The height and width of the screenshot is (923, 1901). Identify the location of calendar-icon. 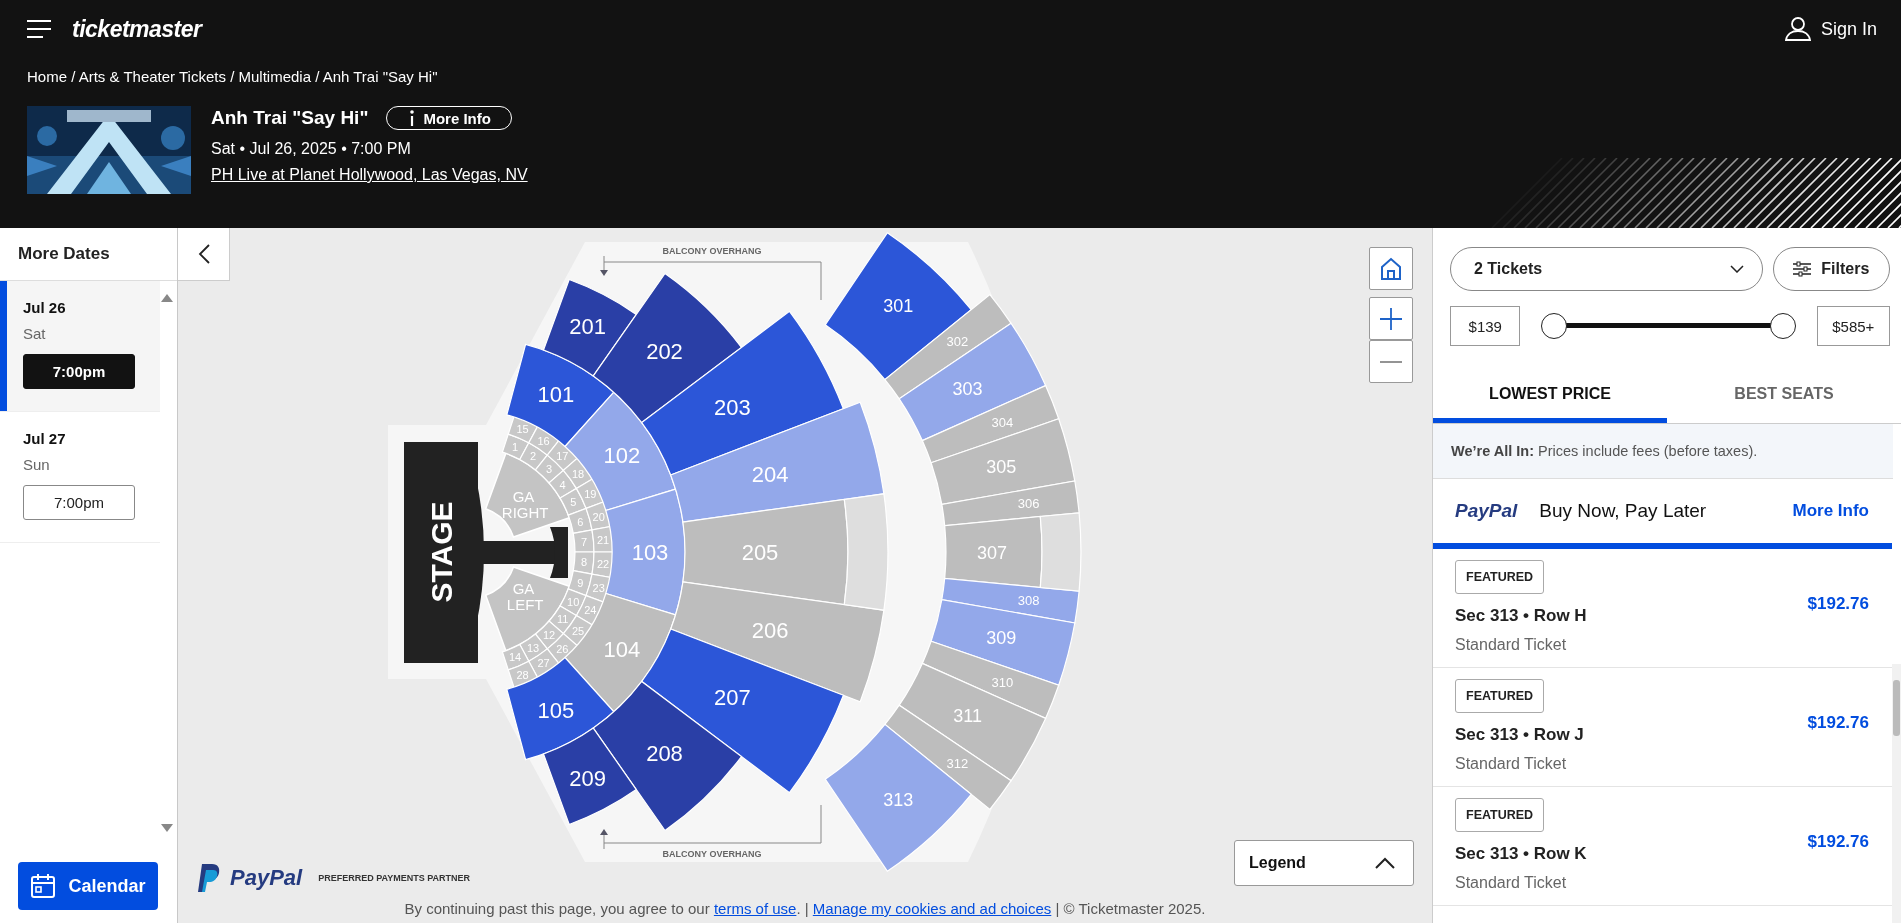
(43, 886).